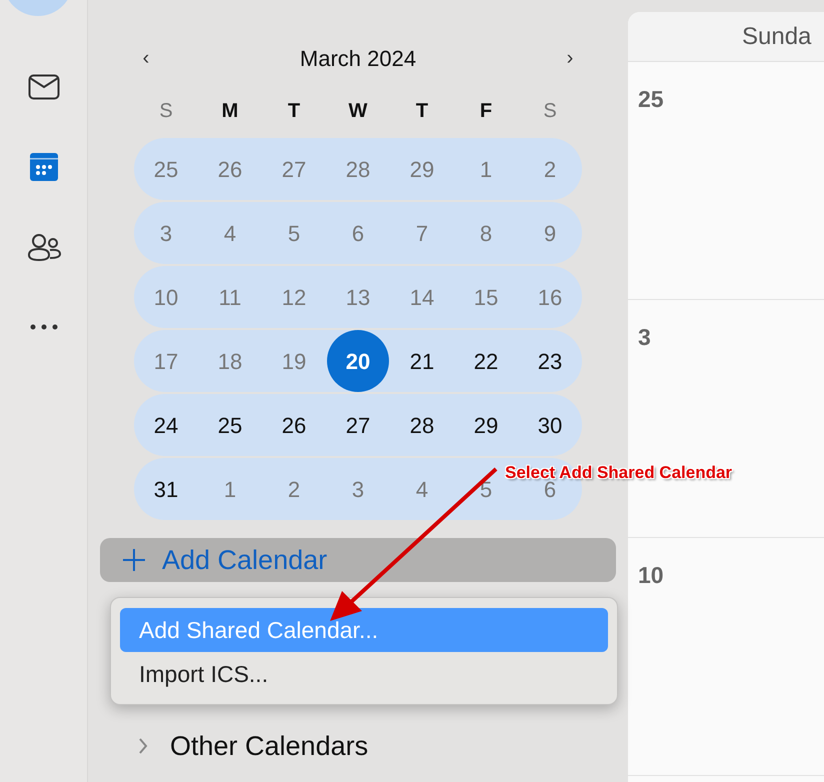  I want to click on more-icon, so click(44, 327).